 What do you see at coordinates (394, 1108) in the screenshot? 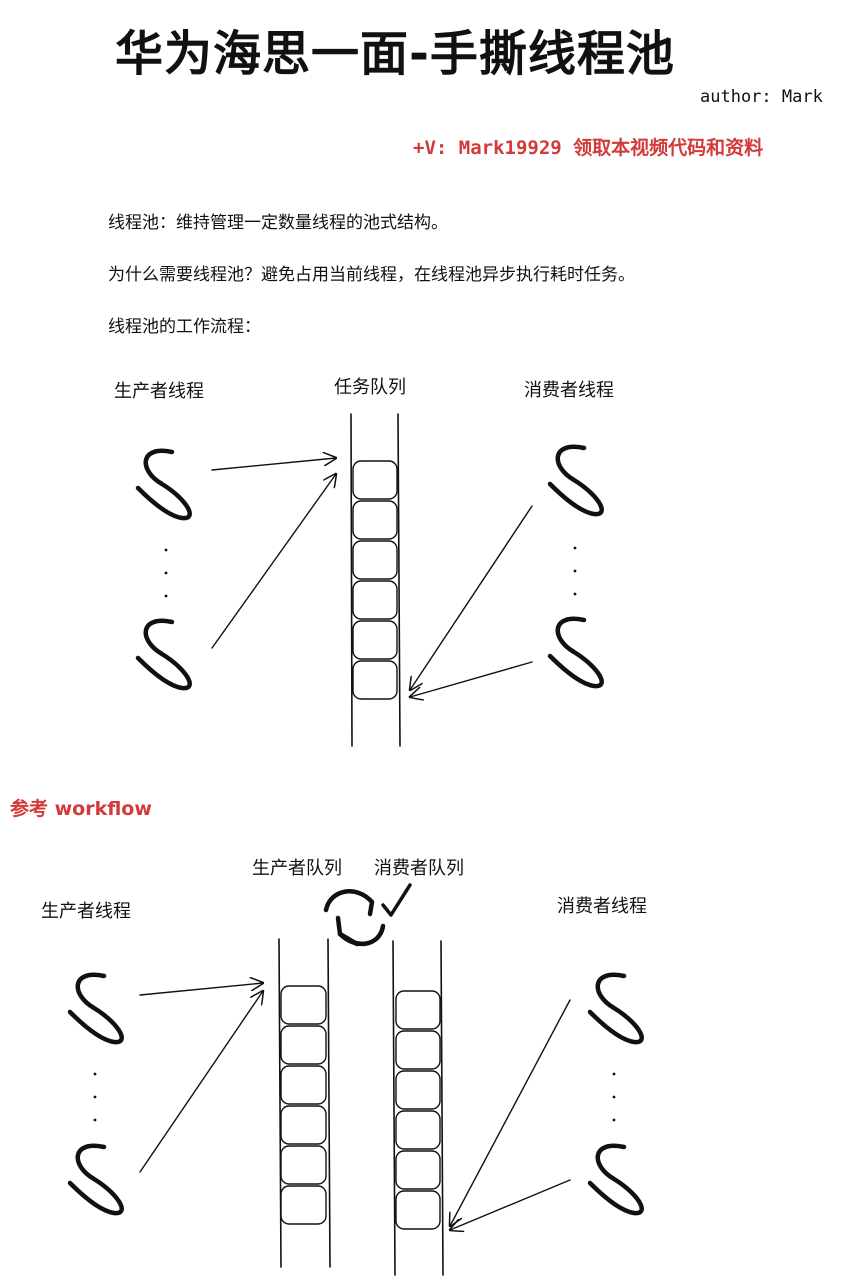
I see `d2-consumer-queue-rail-left` at bounding box center [394, 1108].